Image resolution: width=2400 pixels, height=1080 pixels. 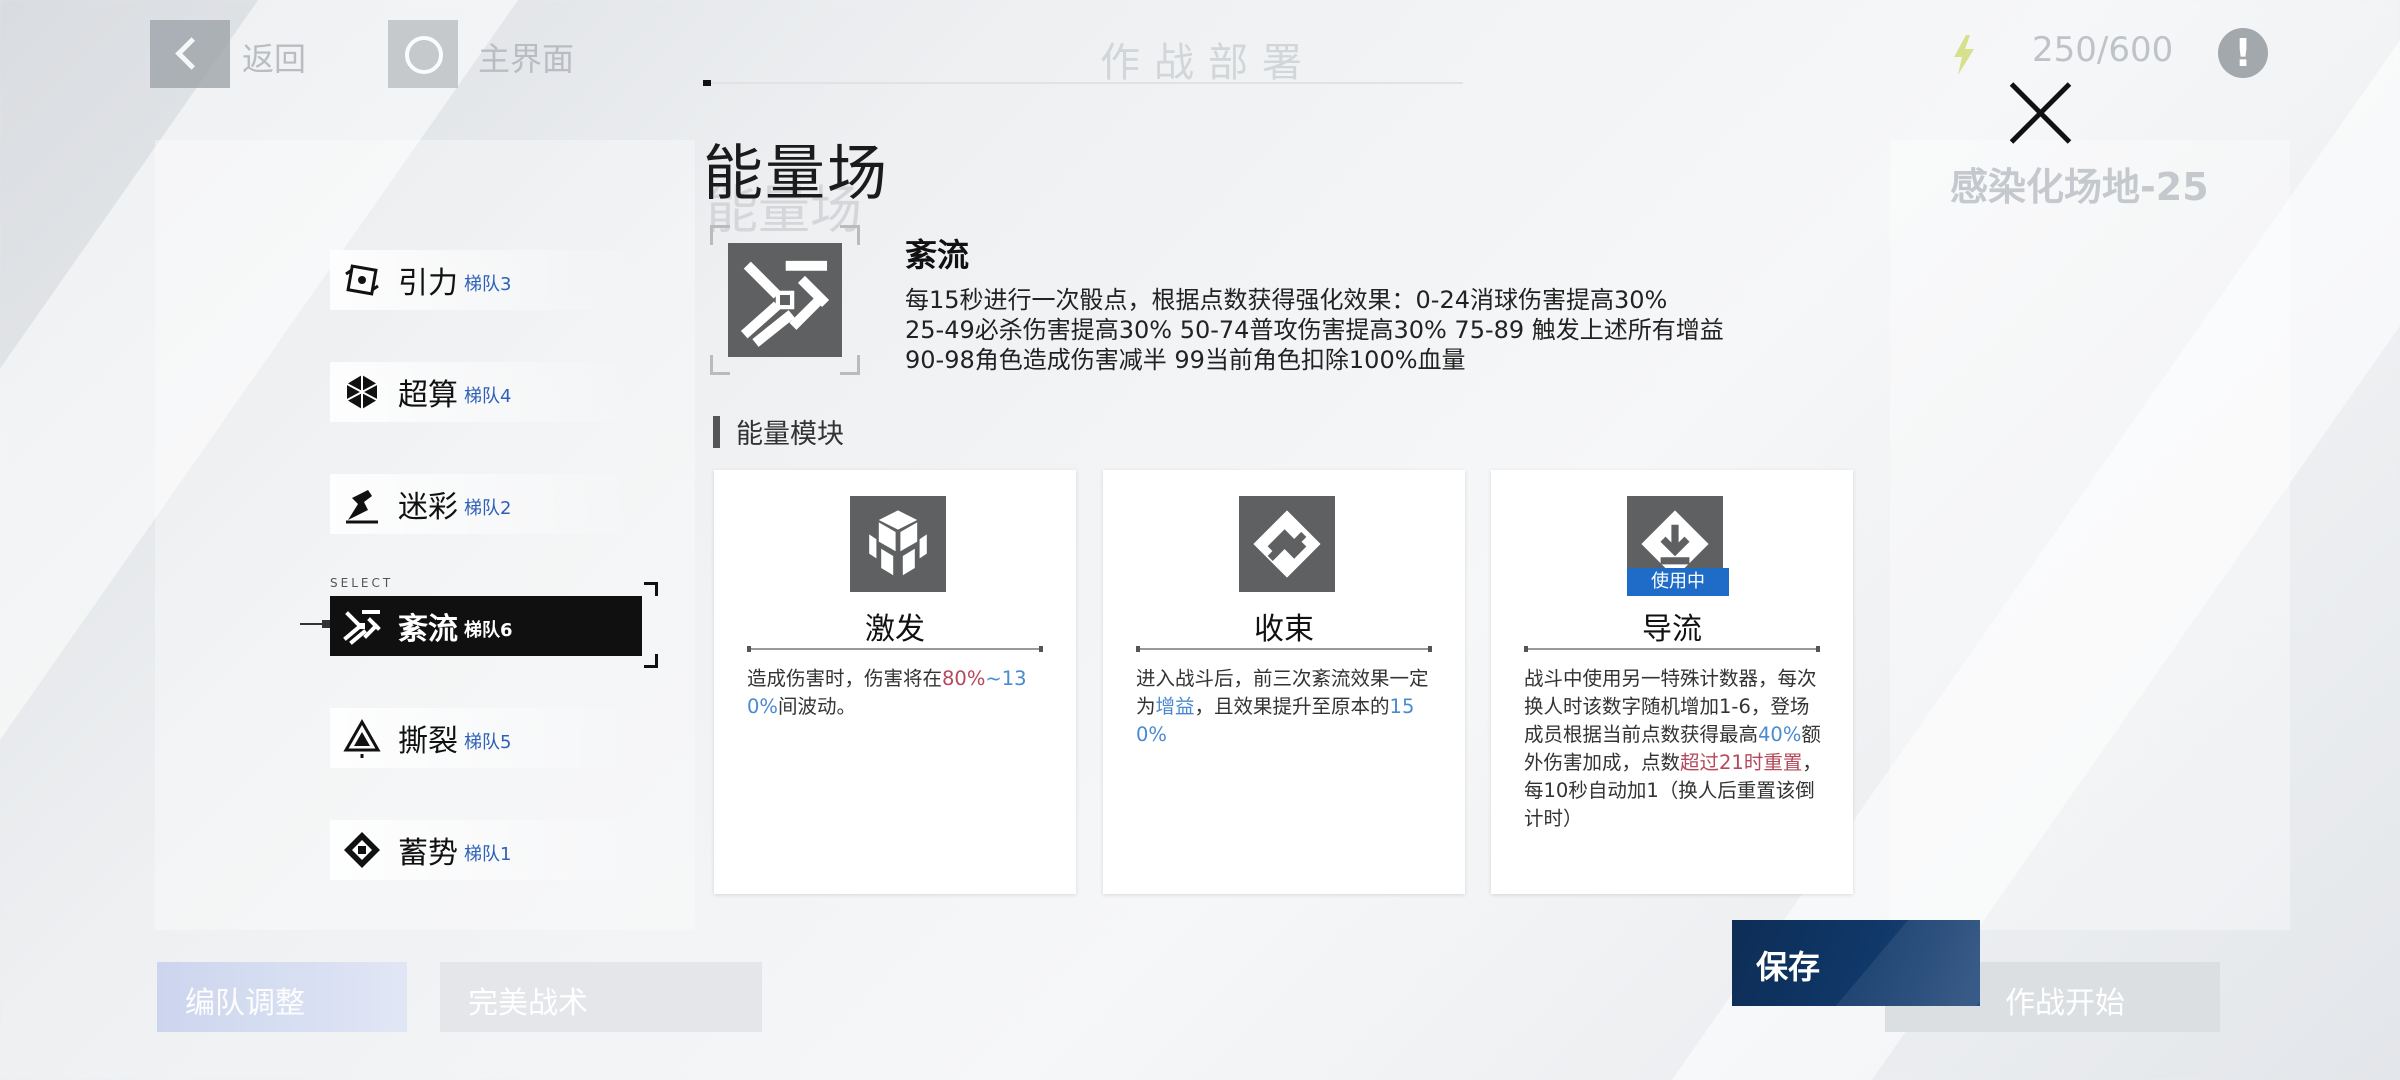 What do you see at coordinates (488, 396) in the screenshot?
I see `field-team: 梯队4` at bounding box center [488, 396].